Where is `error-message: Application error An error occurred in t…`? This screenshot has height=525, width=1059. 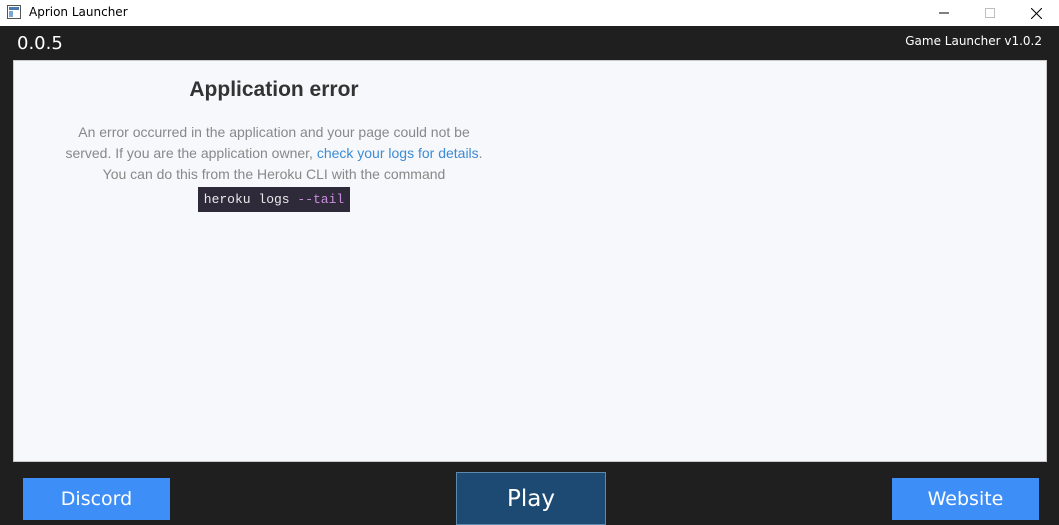 error-message: Application error An error occurred in t… is located at coordinates (274, 143).